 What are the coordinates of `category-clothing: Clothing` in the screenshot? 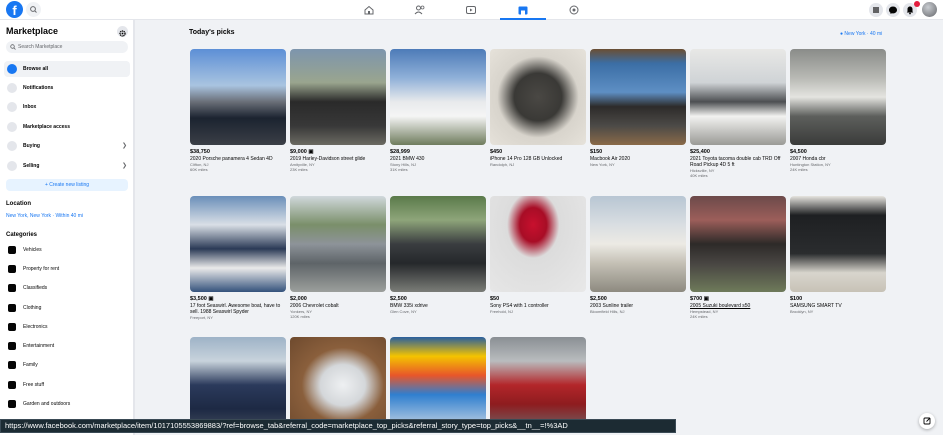 It's located at (67, 308).